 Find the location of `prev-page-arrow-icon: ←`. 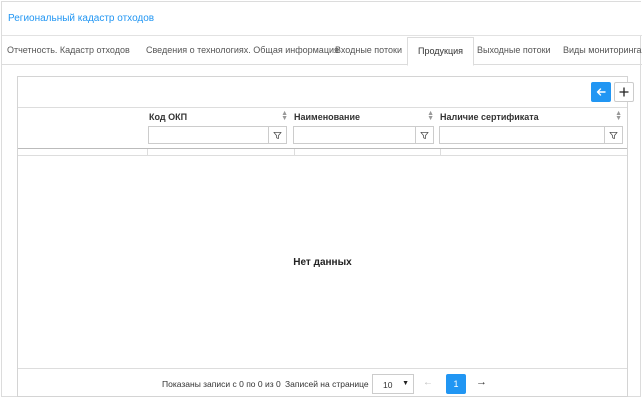

prev-page-arrow-icon: ← is located at coordinates (428, 382).